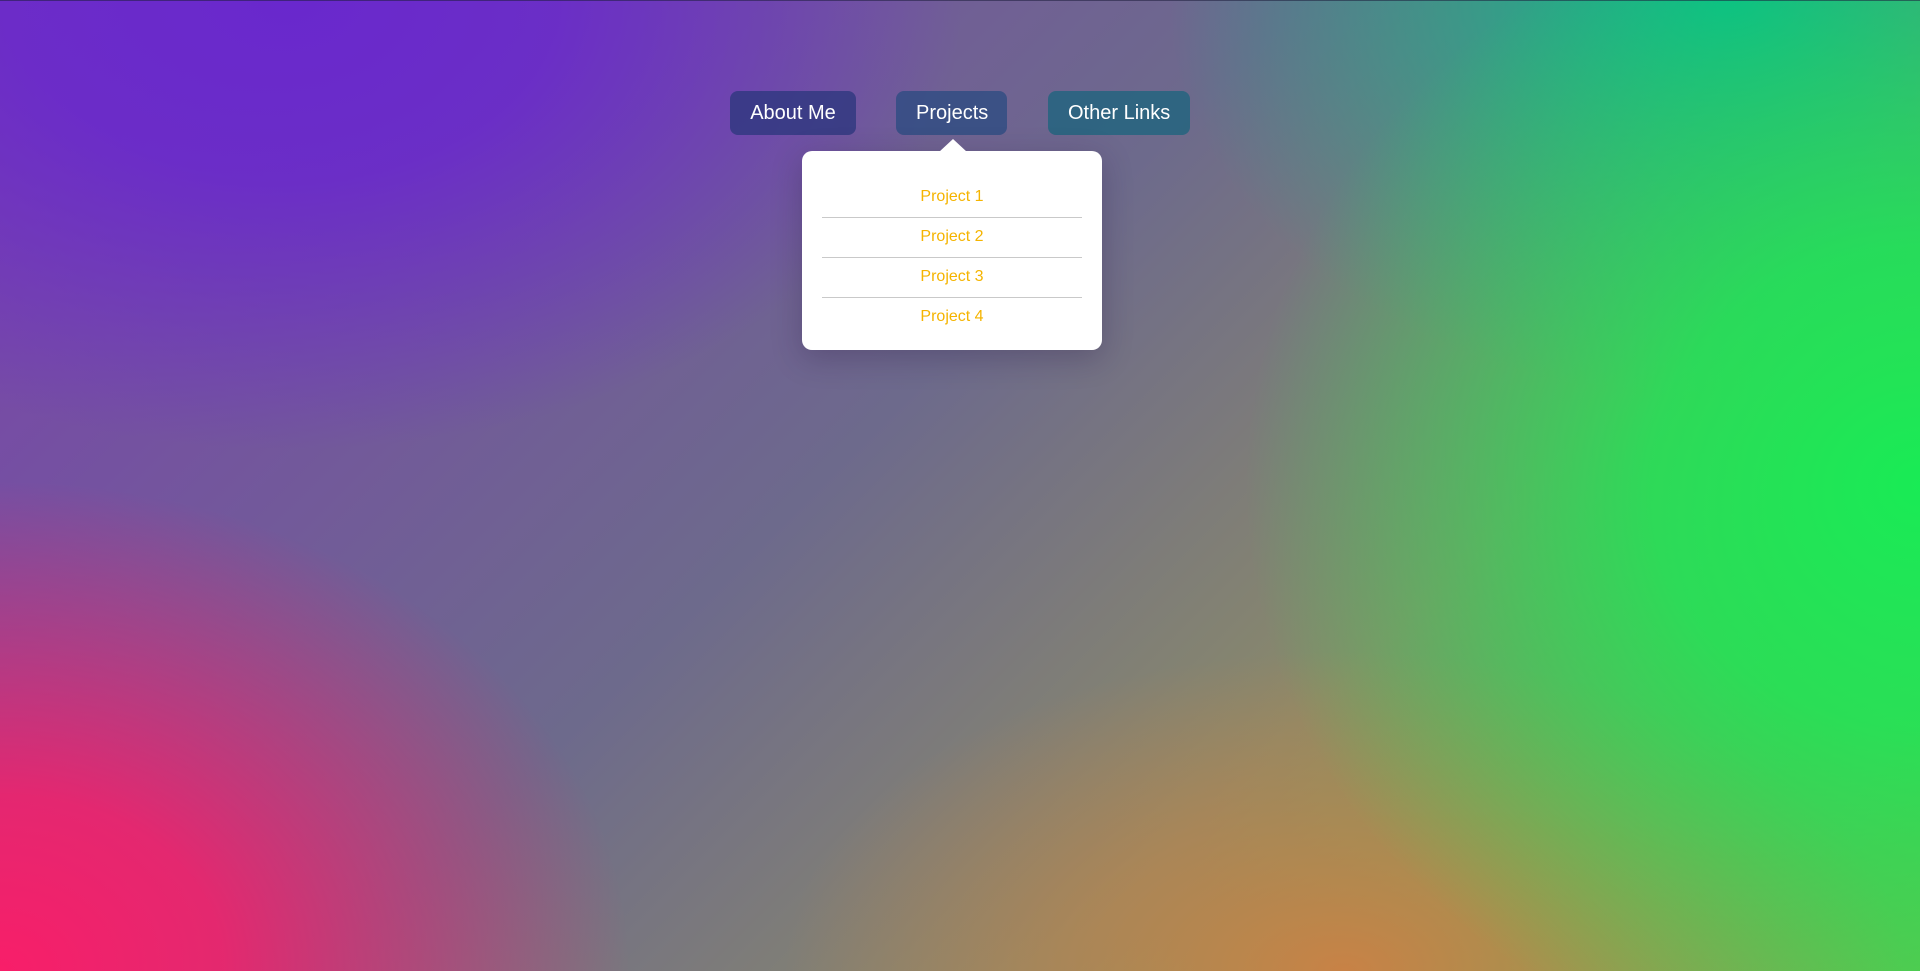 The image size is (1920, 971). I want to click on project-3-link: Project 3, so click(952, 277).